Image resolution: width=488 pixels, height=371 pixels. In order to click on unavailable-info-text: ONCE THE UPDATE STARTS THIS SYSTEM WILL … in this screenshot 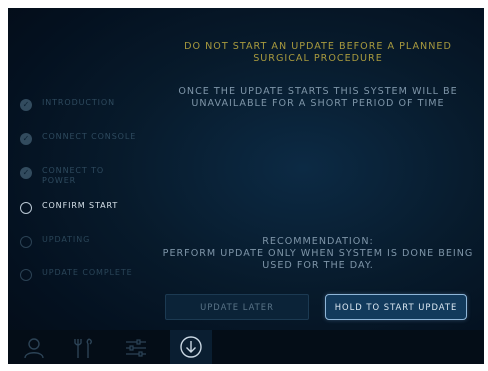, I will do `click(318, 97)`.